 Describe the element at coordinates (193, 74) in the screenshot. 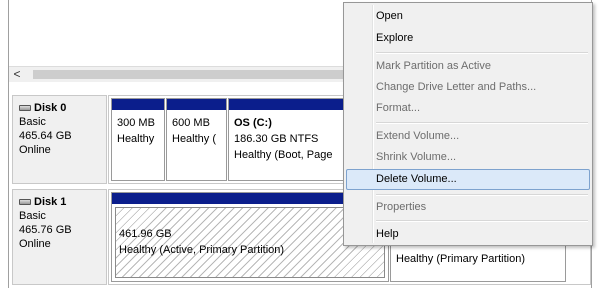

I see `scrollbar-thumb` at that location.